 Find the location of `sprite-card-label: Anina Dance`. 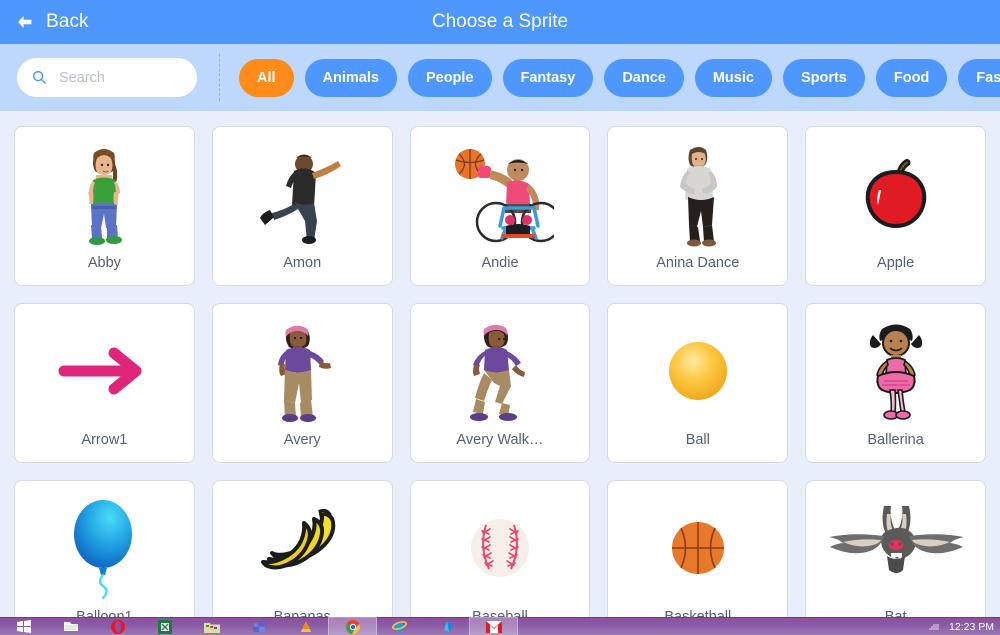

sprite-card-label: Anina Dance is located at coordinates (698, 263).